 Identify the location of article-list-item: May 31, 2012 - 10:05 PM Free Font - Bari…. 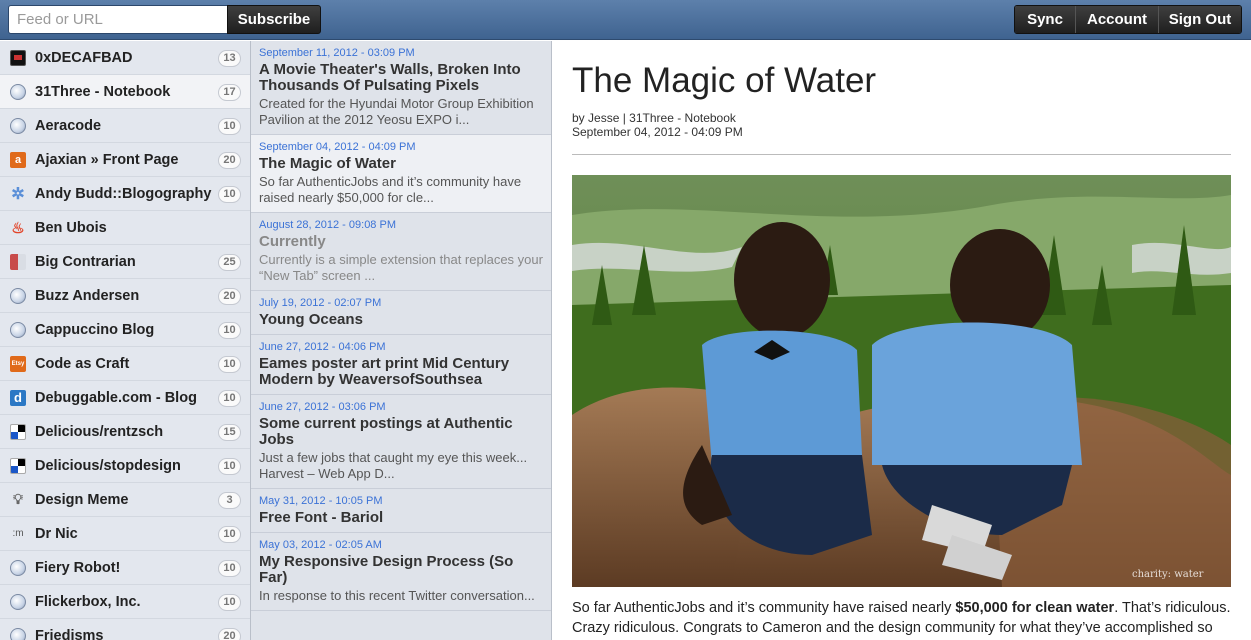
(401, 511).